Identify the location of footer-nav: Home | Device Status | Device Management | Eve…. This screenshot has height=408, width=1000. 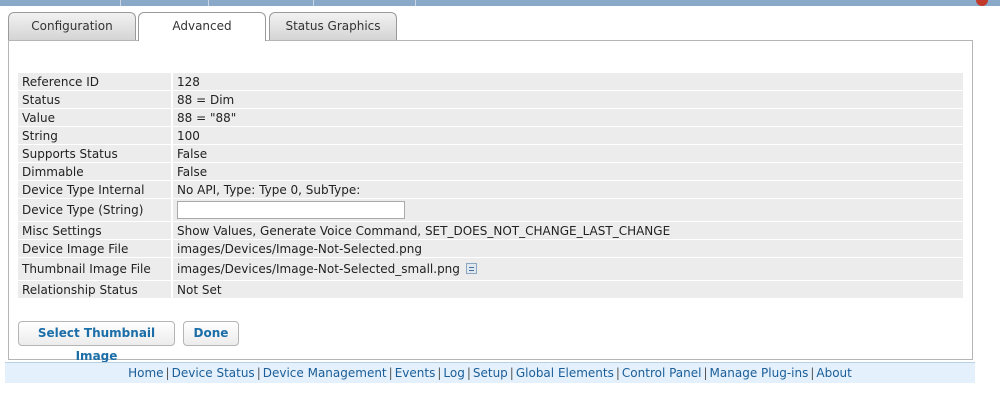
(490, 372).